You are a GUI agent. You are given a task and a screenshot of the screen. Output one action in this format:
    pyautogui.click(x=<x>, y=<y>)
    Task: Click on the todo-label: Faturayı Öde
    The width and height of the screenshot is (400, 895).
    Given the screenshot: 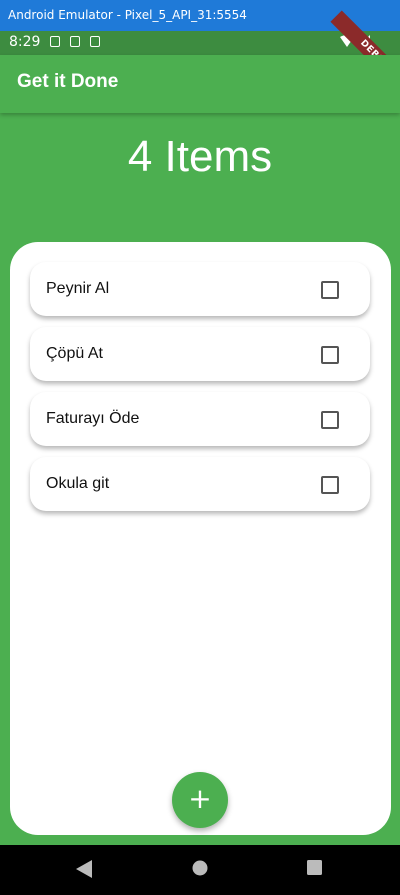 What is the action you would take?
    pyautogui.click(x=93, y=418)
    